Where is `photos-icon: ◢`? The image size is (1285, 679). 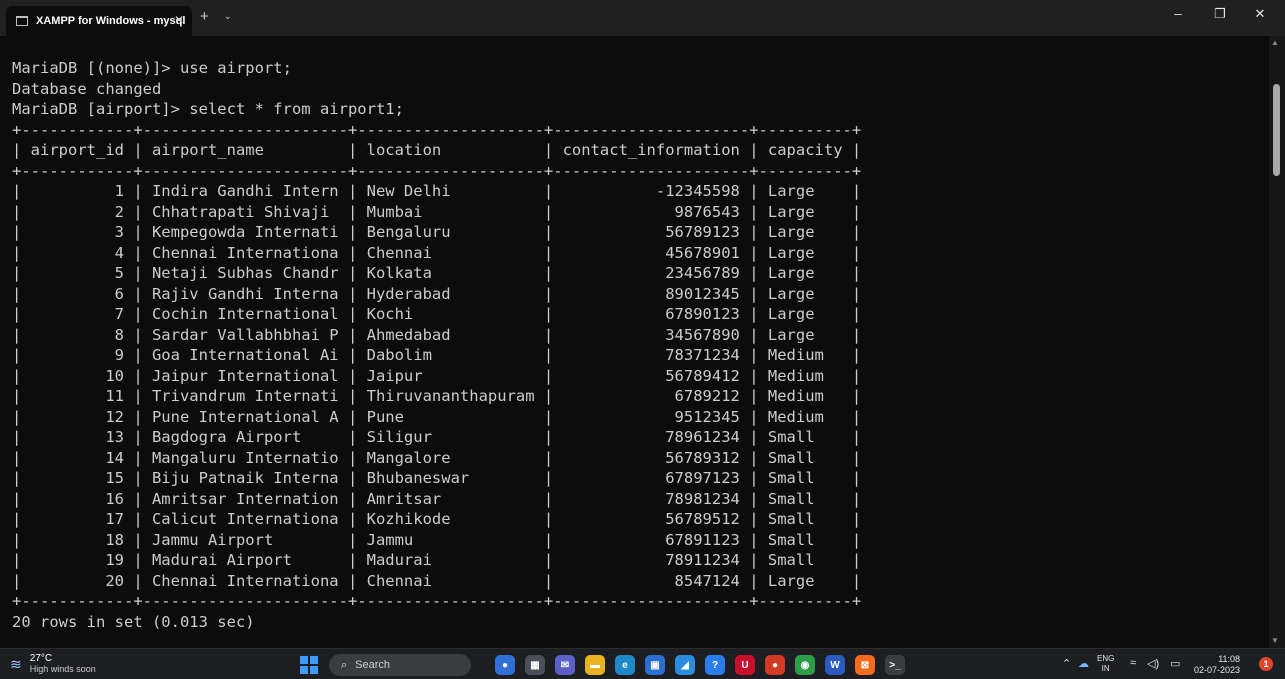 photos-icon: ◢ is located at coordinates (685, 665).